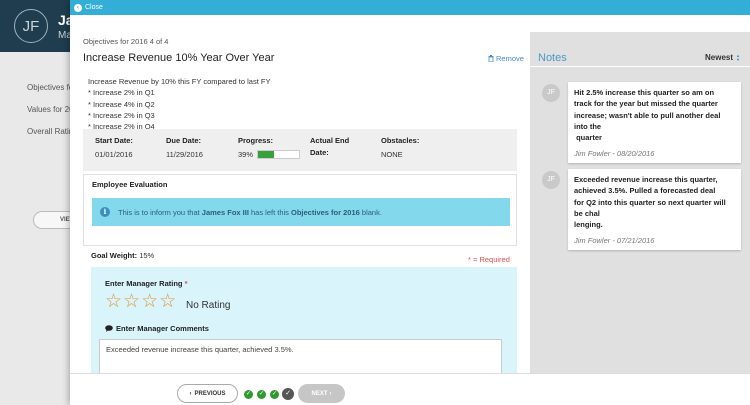  Describe the element at coordinates (126, 41) in the screenshot. I see `breadcrumb: Objectives for 2016 4 of 4` at that location.